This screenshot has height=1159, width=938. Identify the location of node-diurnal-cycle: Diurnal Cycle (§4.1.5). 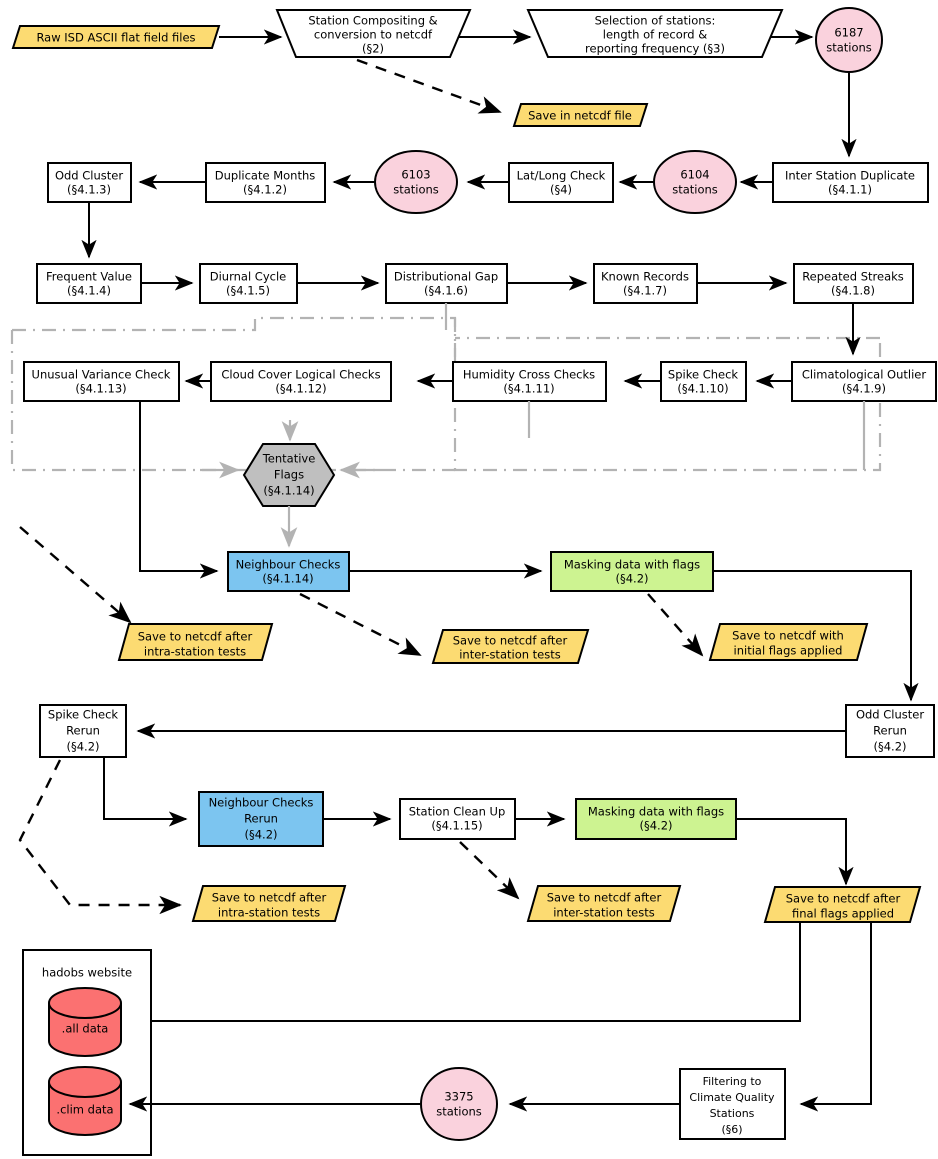
(248, 283).